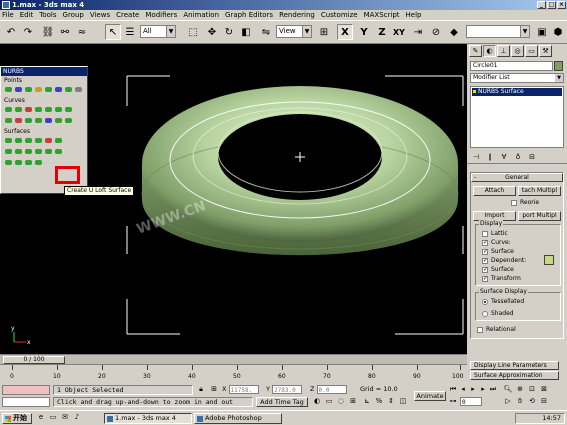  What do you see at coordinates (148, 418) in the screenshot?
I see `task-3dsmax: 1.max - 3ds max 4` at bounding box center [148, 418].